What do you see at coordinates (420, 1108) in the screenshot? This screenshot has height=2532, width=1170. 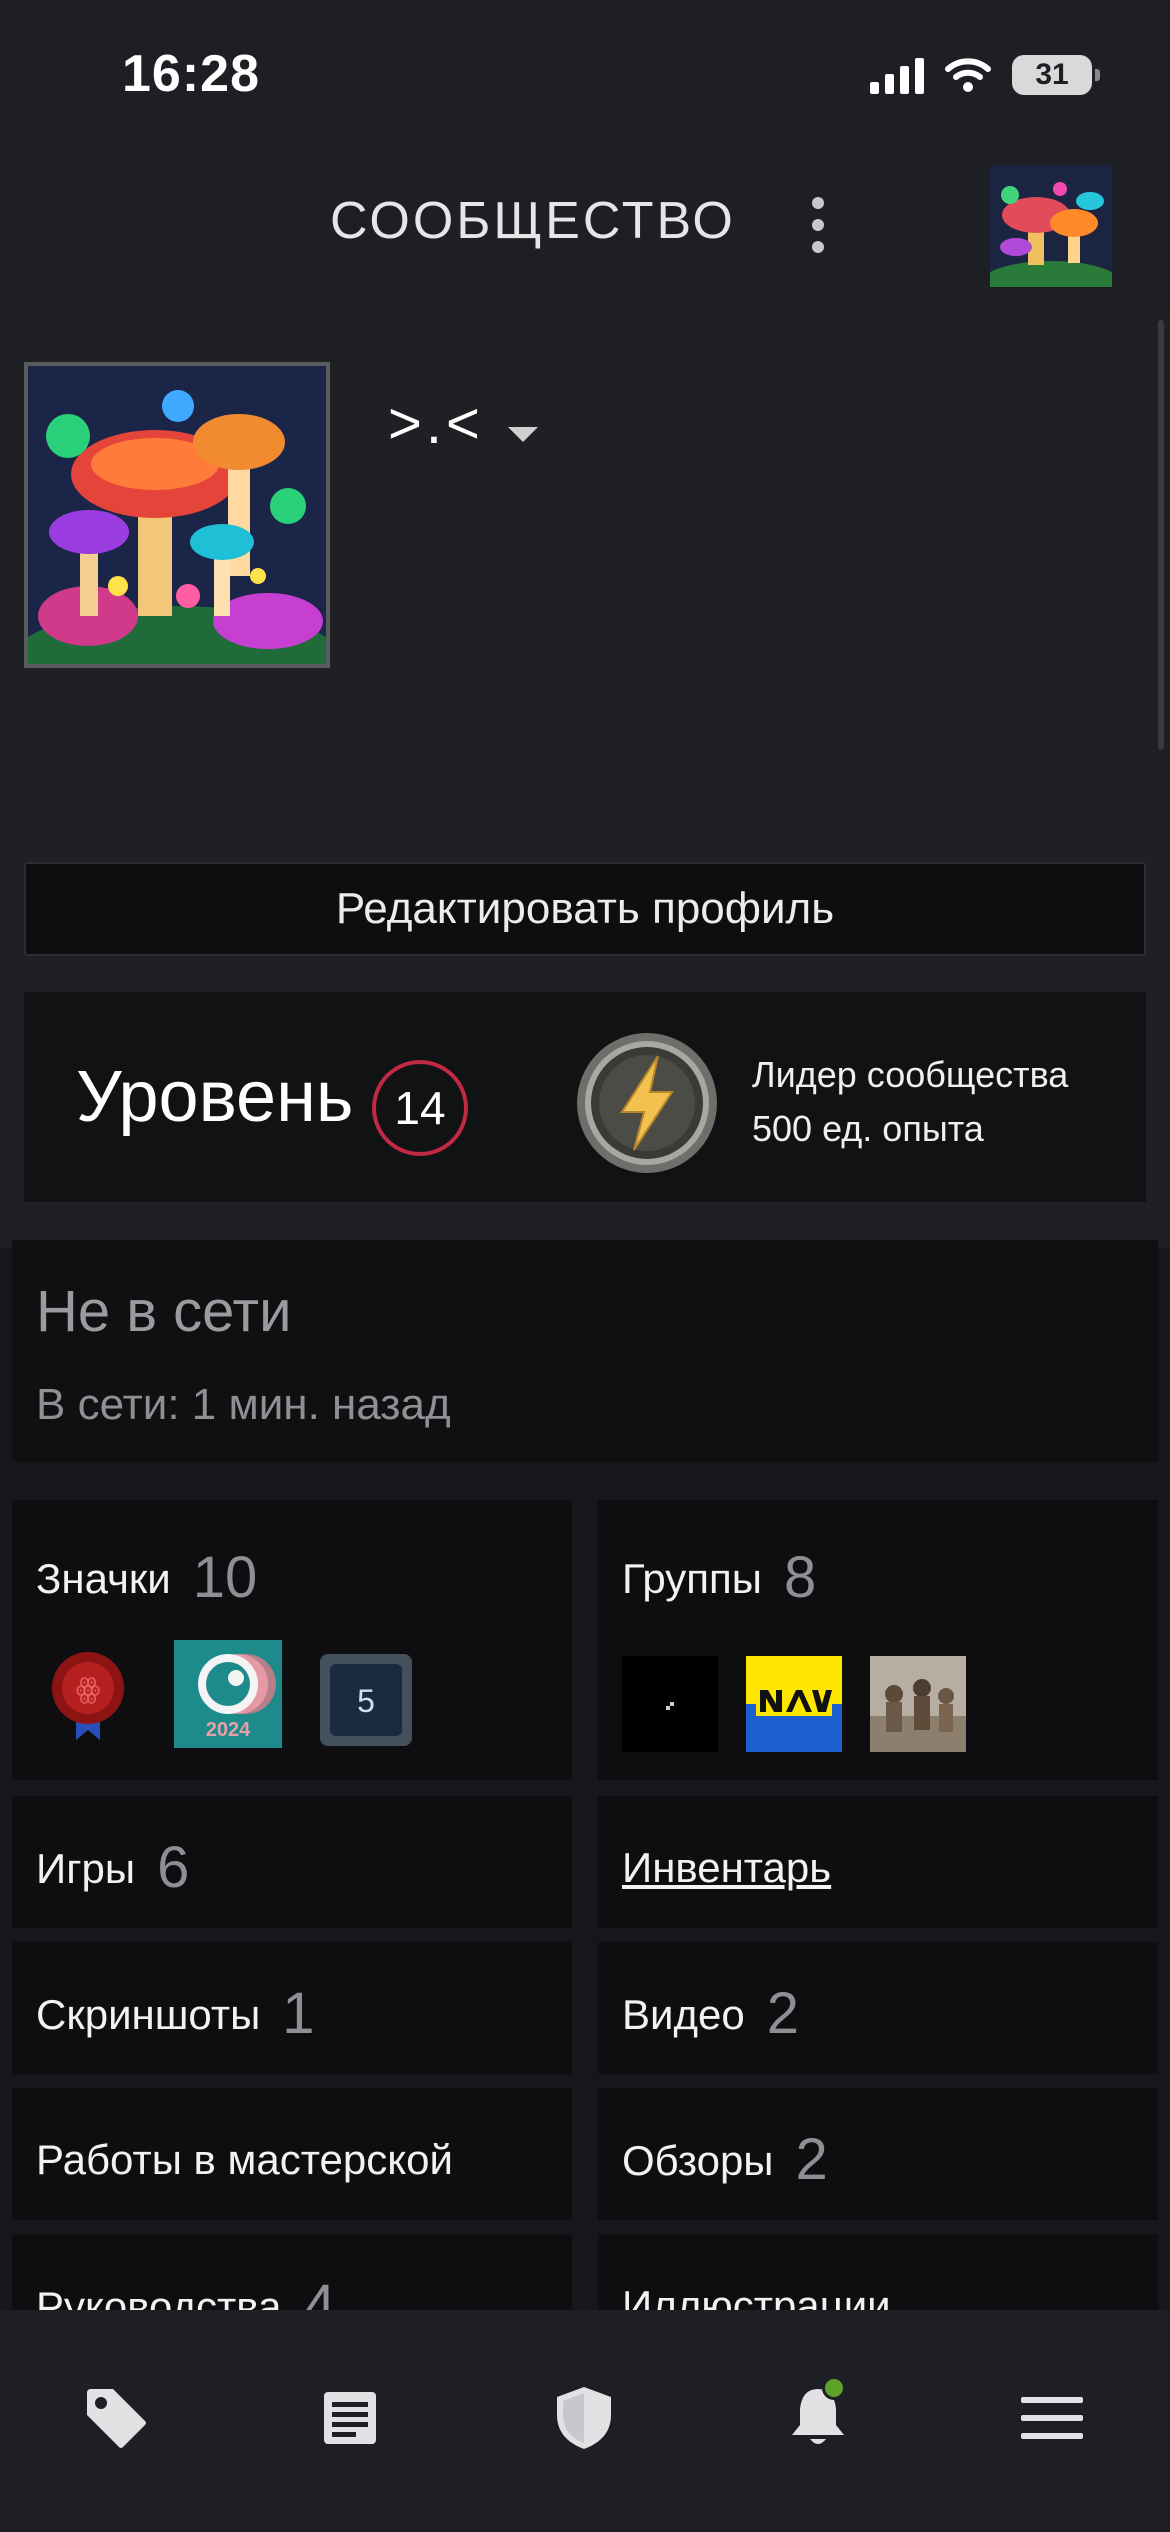 I see `level-badge: 14` at bounding box center [420, 1108].